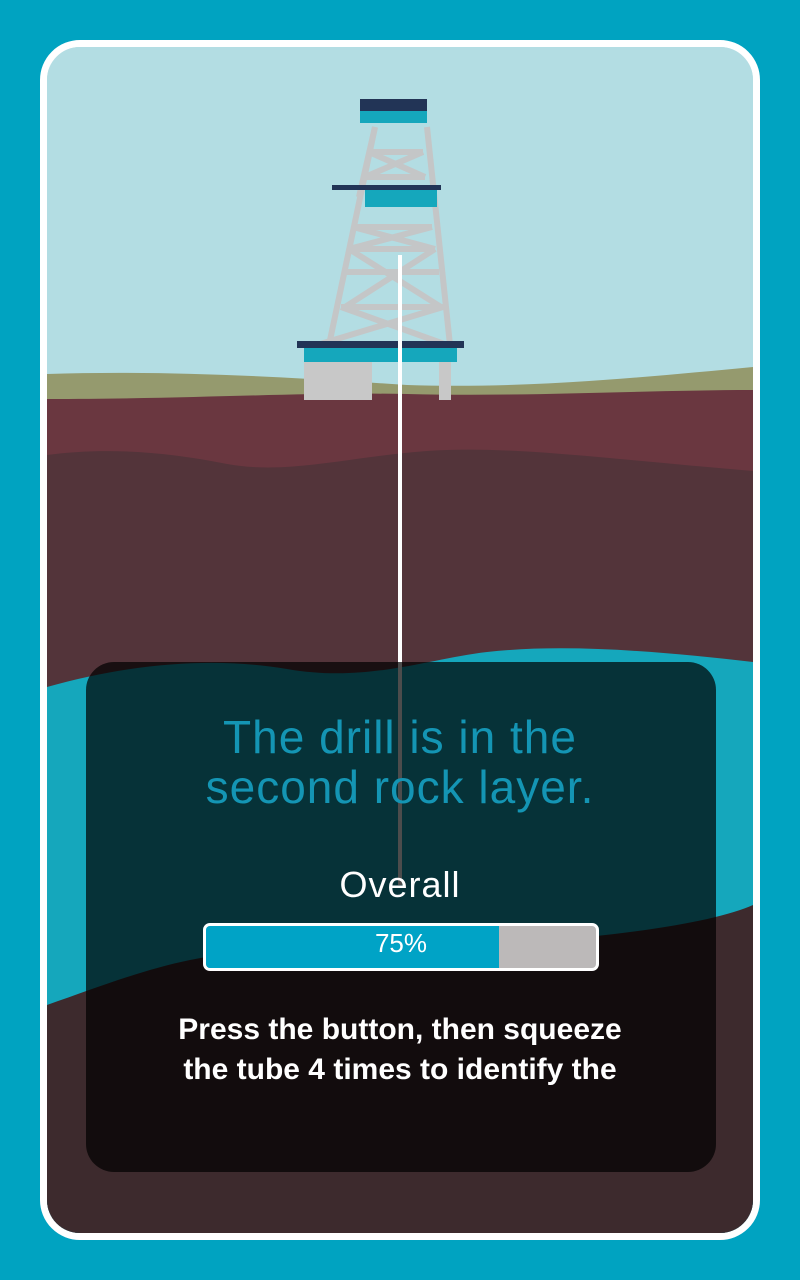 This screenshot has width=800, height=1280. I want to click on rig-main-deck, so click(380, 344).